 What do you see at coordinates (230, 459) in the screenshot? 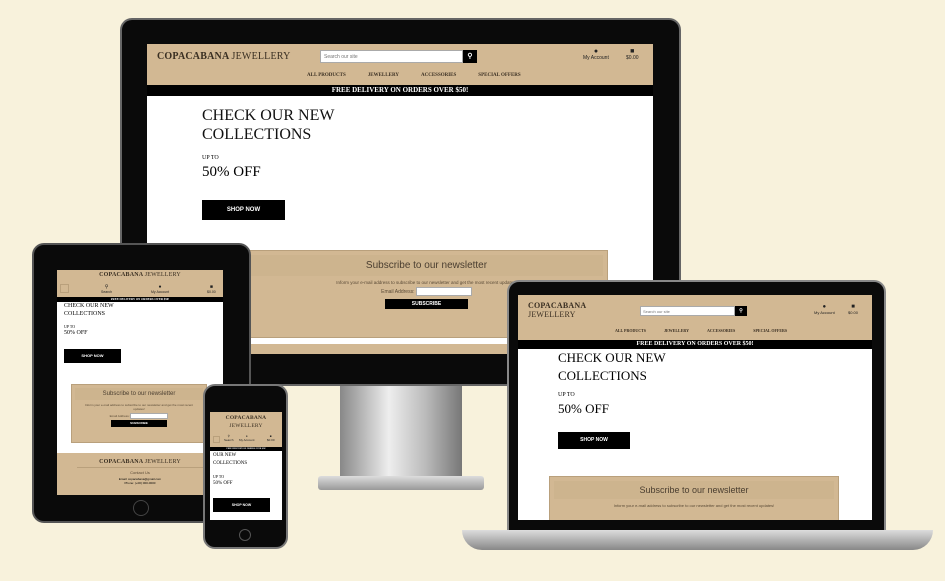
I see `hero-title: OUR NEW COLLECTIONS` at bounding box center [230, 459].